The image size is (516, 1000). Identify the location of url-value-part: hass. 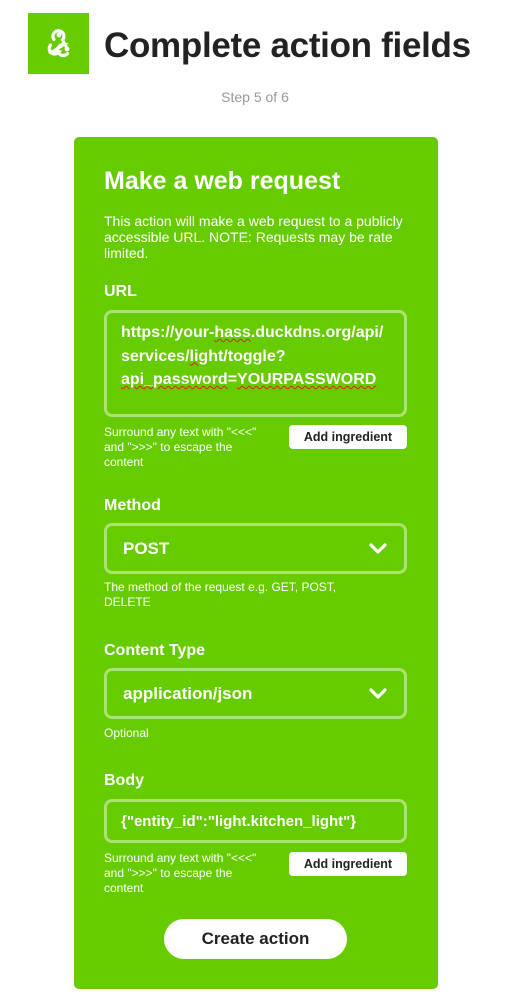
(232, 332).